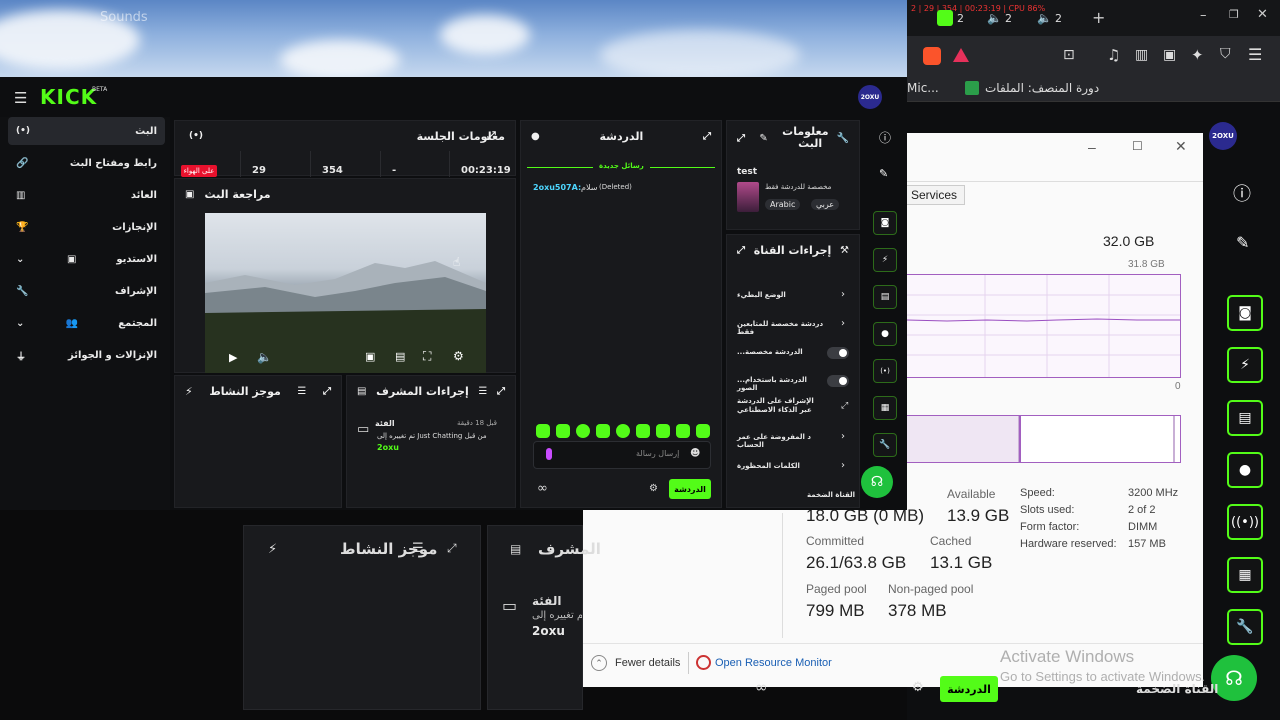  I want to click on action-account-age: د المفروضة على عمر الحساب, so click(787, 441).